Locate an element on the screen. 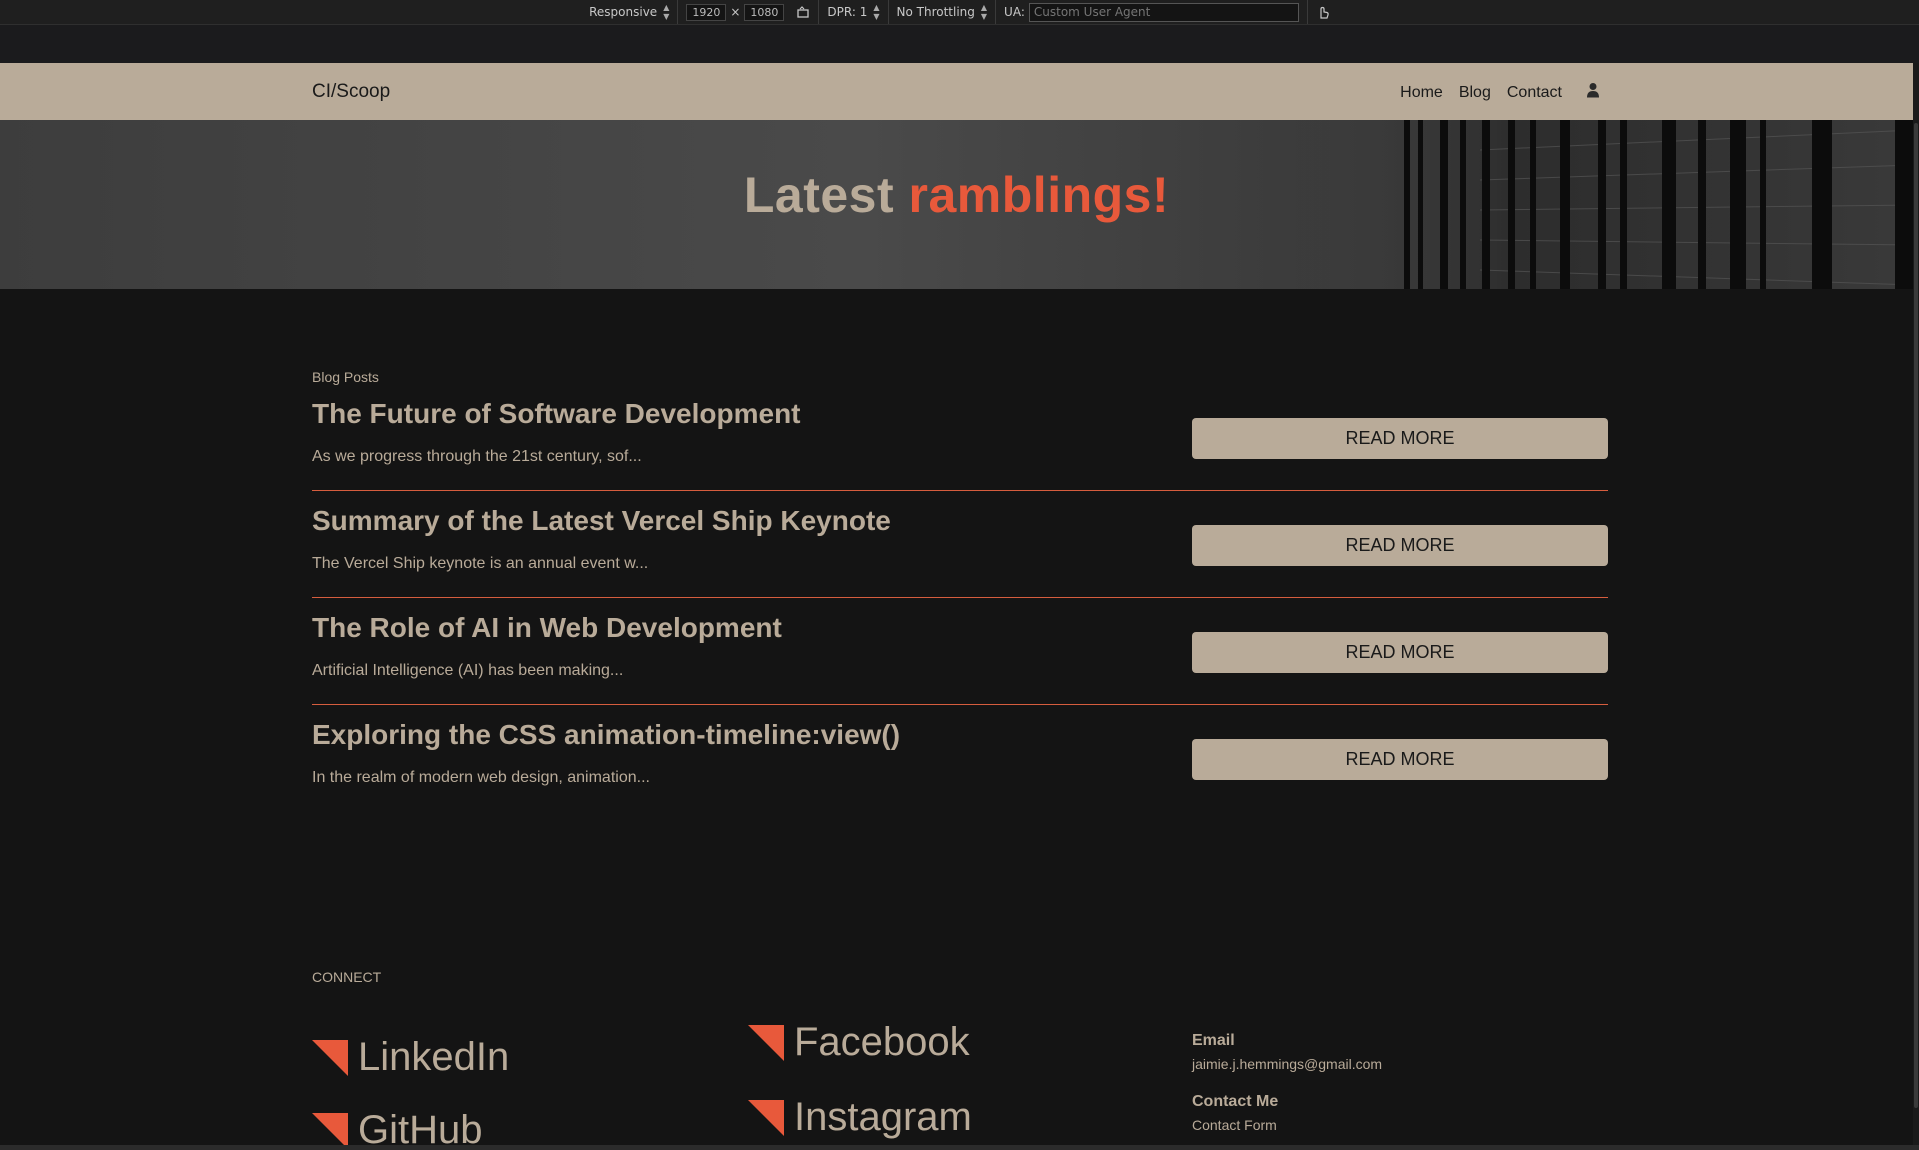  window-bottom-edge is located at coordinates (959, 1147).